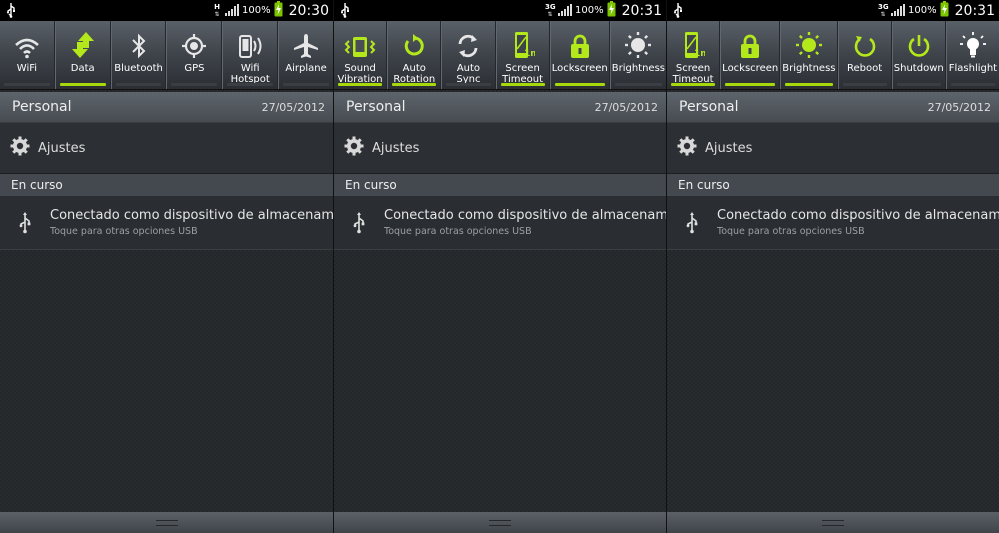  I want to click on toggle-wifi: WiFi, so click(27, 55).